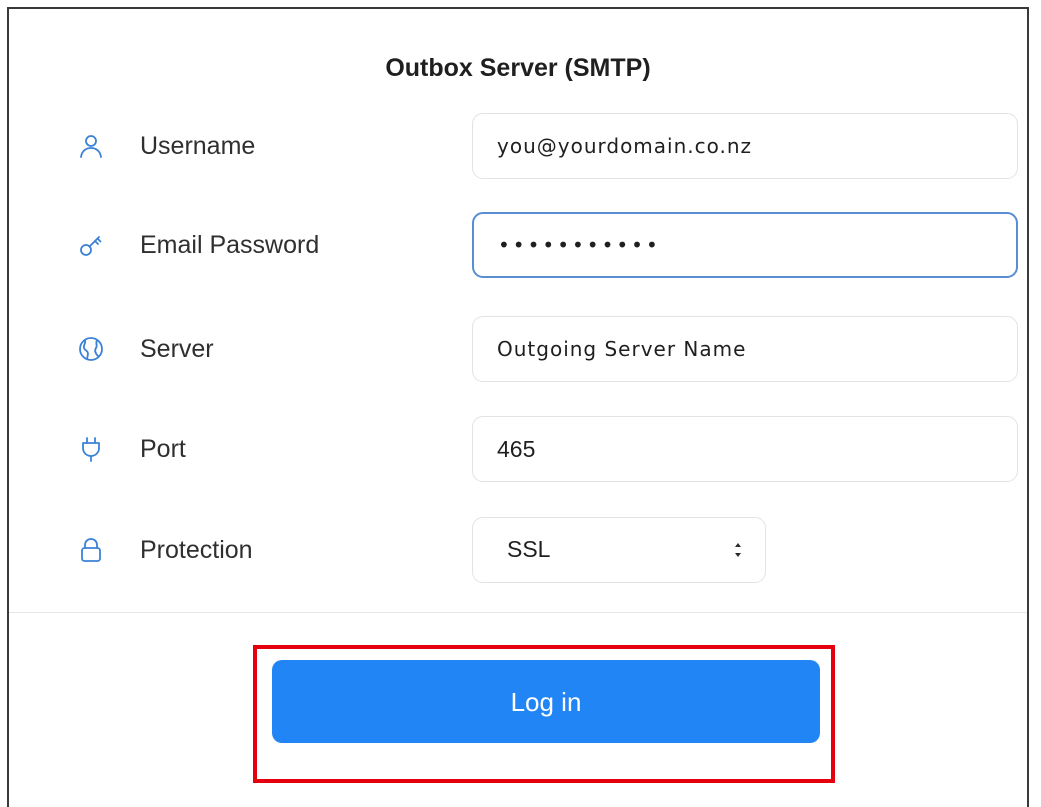 Image resolution: width=1041 pixels, height=807 pixels. I want to click on protection-value: SSL, so click(529, 549).